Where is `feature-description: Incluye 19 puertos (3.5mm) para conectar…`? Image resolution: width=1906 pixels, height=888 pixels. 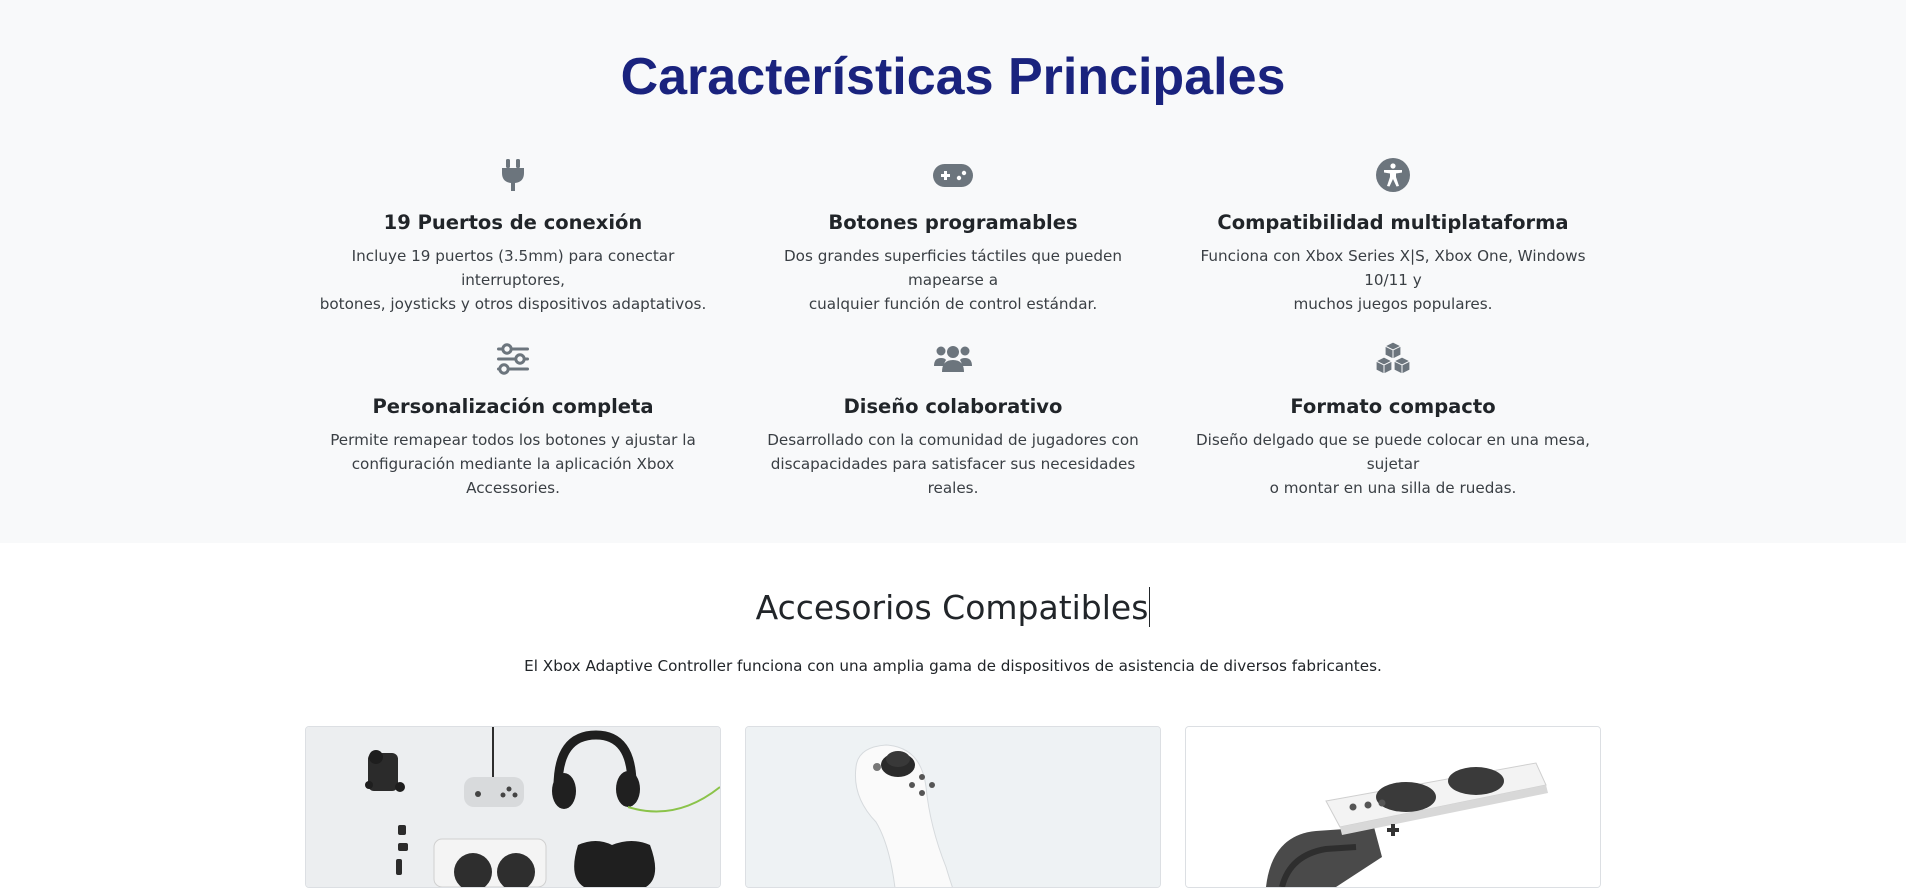
feature-description: Incluye 19 puertos (3.5mm) para conectar… is located at coordinates (513, 280).